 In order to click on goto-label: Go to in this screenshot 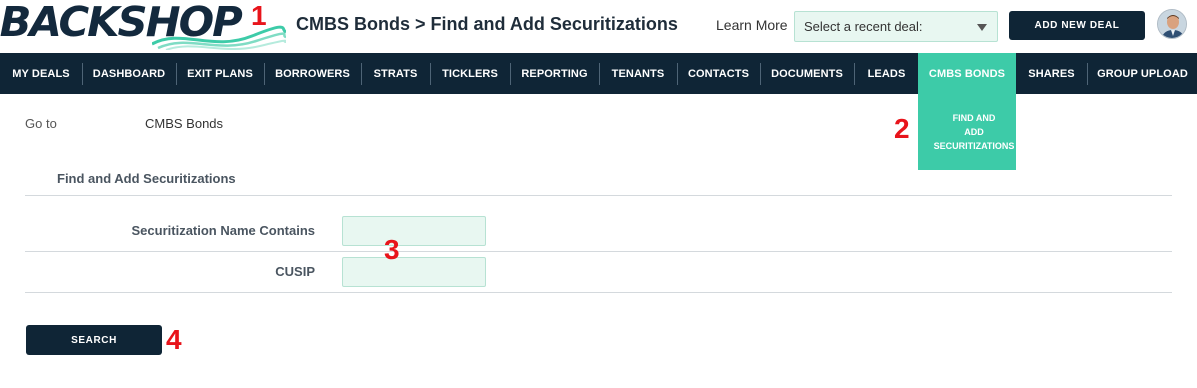, I will do `click(41, 123)`.